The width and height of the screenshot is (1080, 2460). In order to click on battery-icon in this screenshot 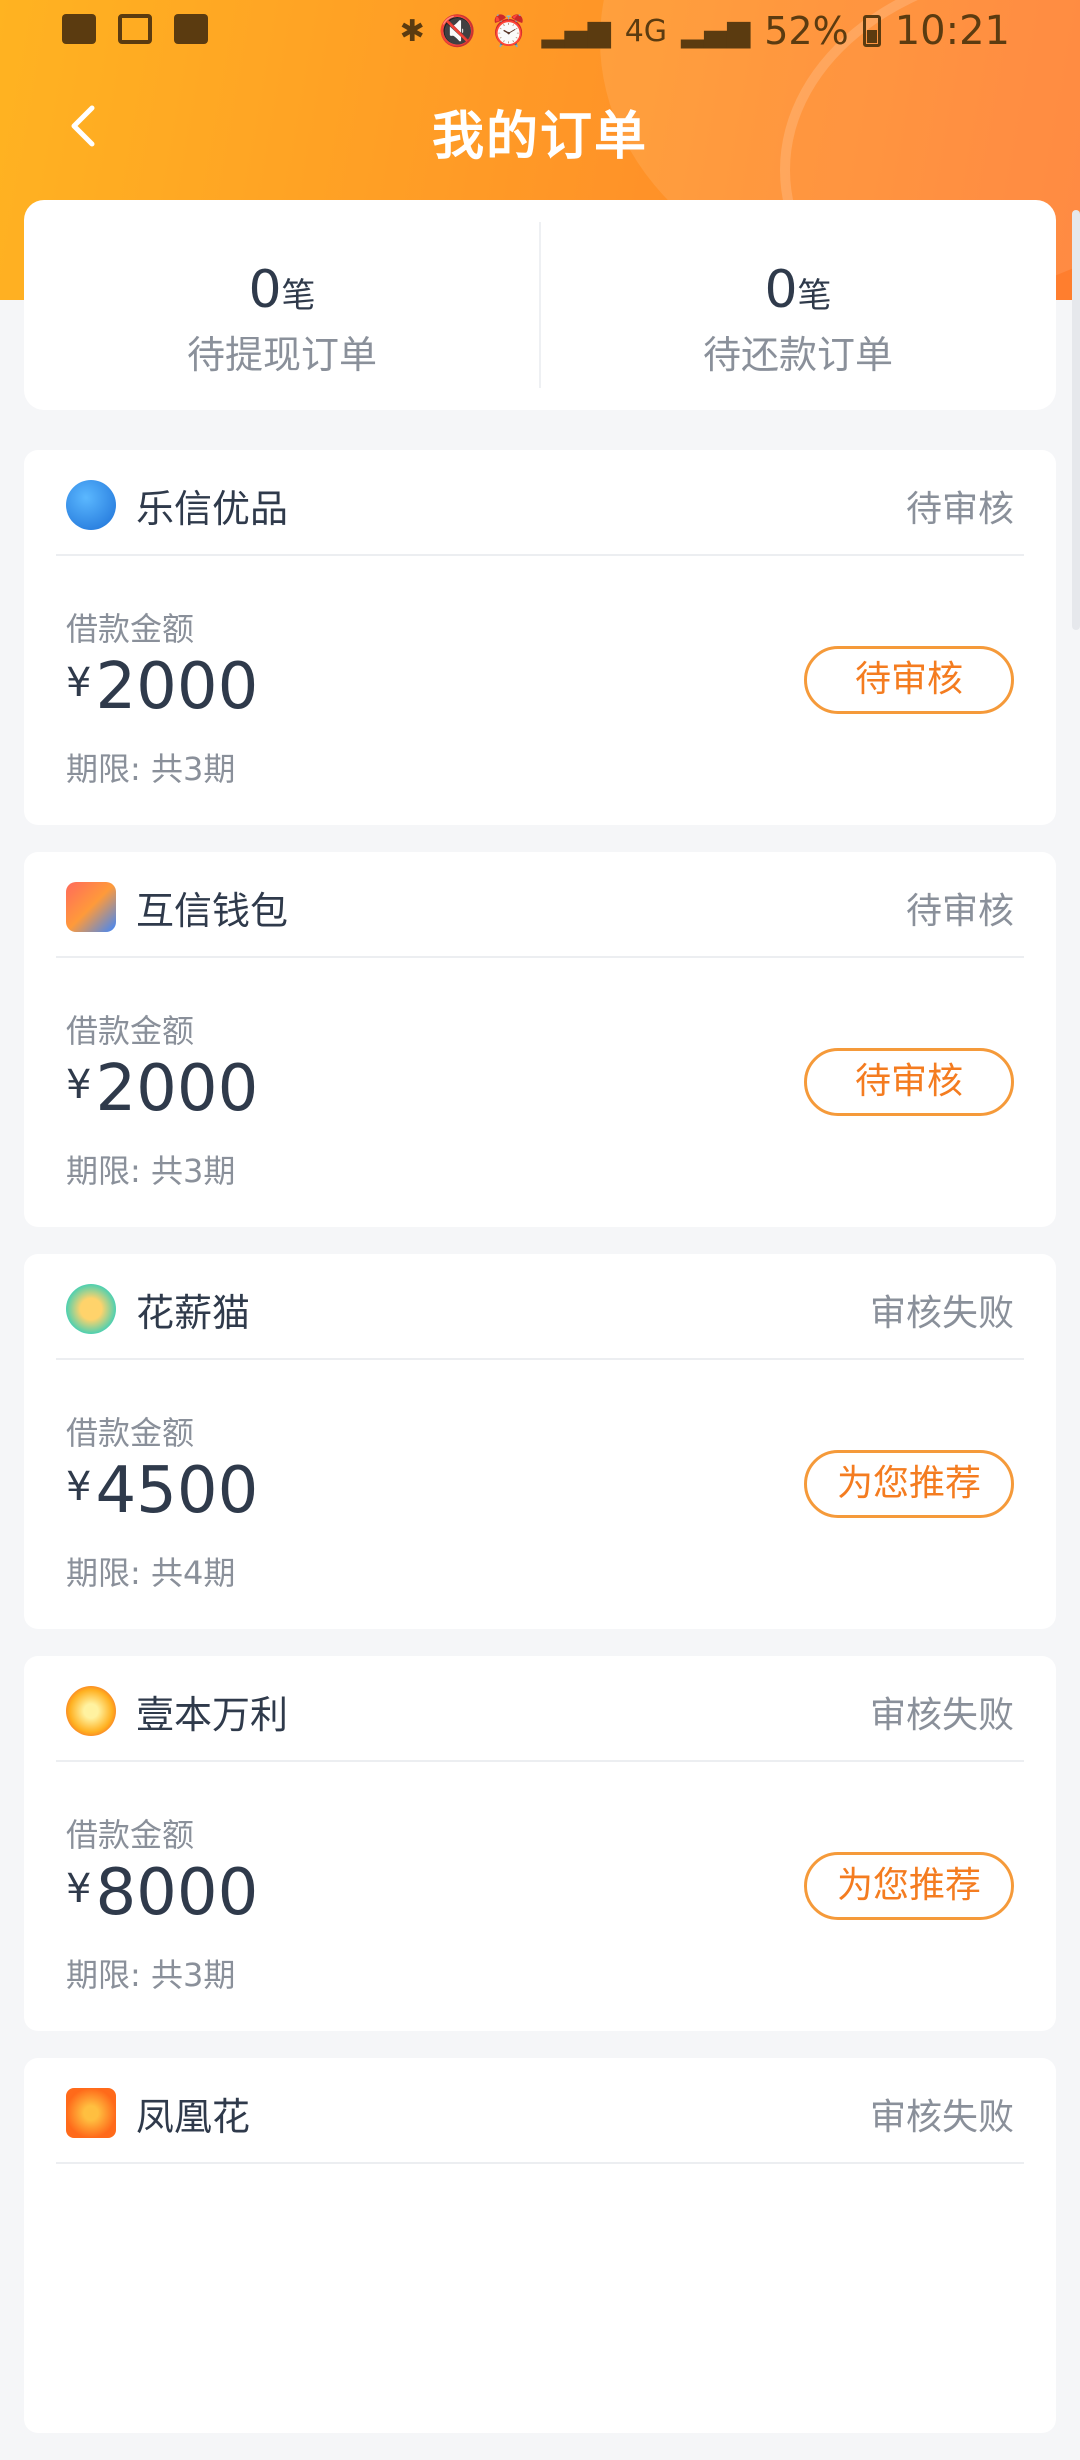, I will do `click(871, 31)`.